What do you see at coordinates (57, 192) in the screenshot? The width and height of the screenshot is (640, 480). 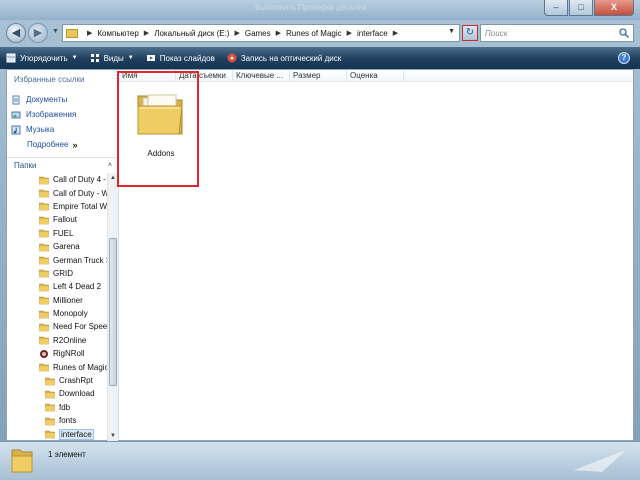 I see `tree-folder-item: Call of Duty - W` at bounding box center [57, 192].